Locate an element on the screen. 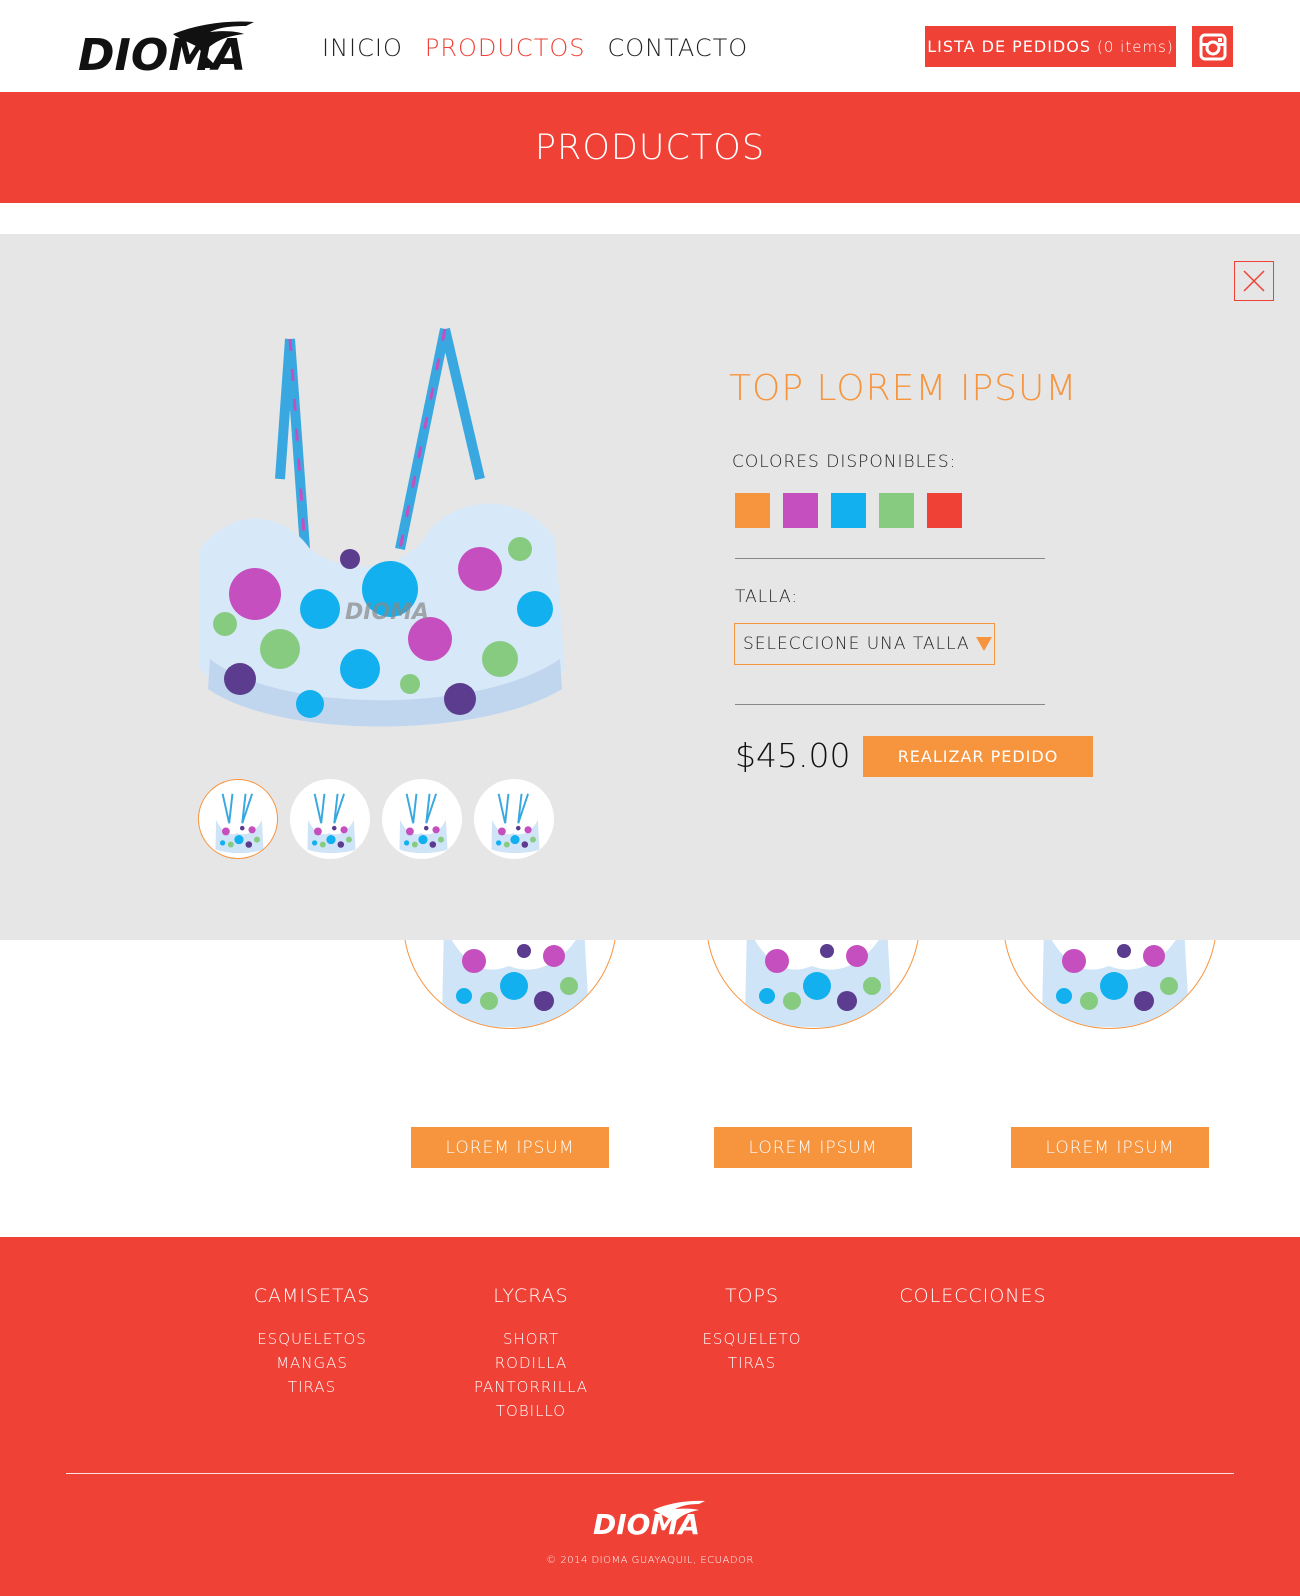 This screenshot has height=1596, width=1300. close-icon is located at coordinates (1254, 281).